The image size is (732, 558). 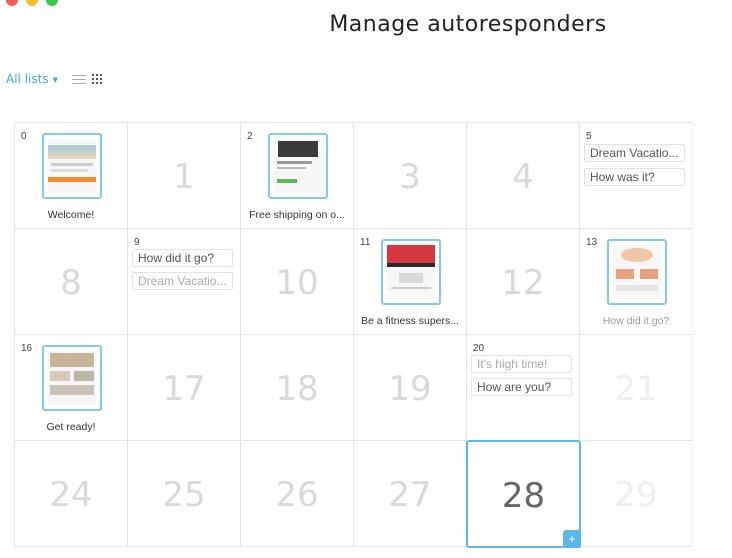 I want to click on day-cell-10: 10, so click(x=297, y=282).